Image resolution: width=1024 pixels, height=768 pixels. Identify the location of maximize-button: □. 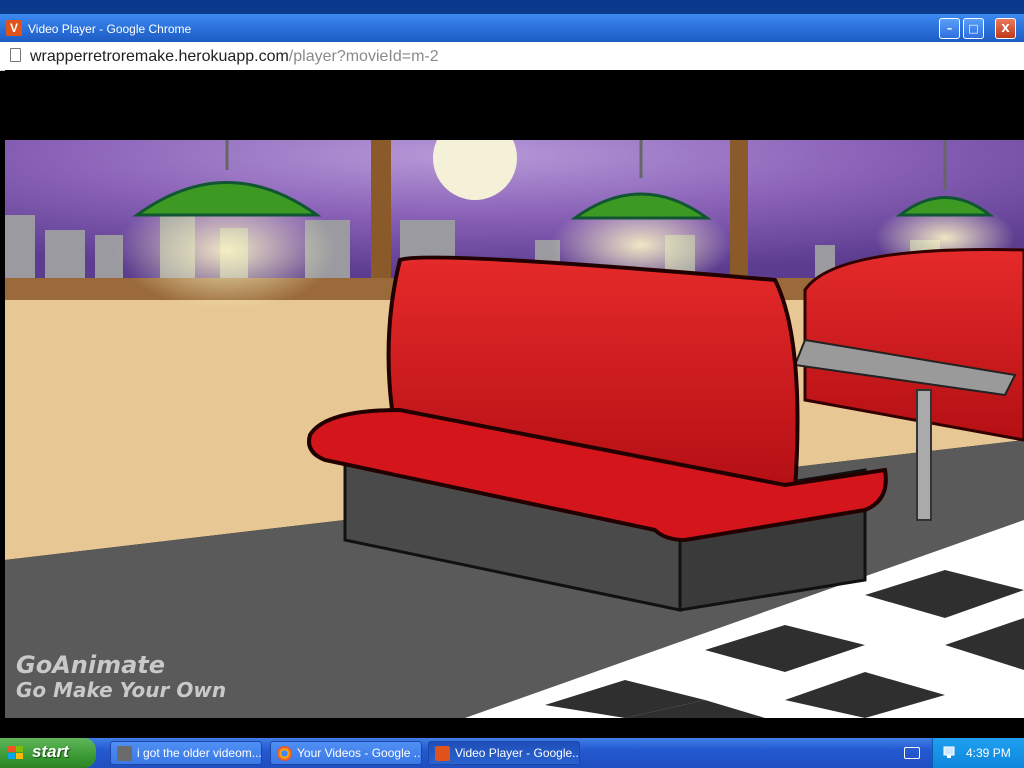
(973, 28).